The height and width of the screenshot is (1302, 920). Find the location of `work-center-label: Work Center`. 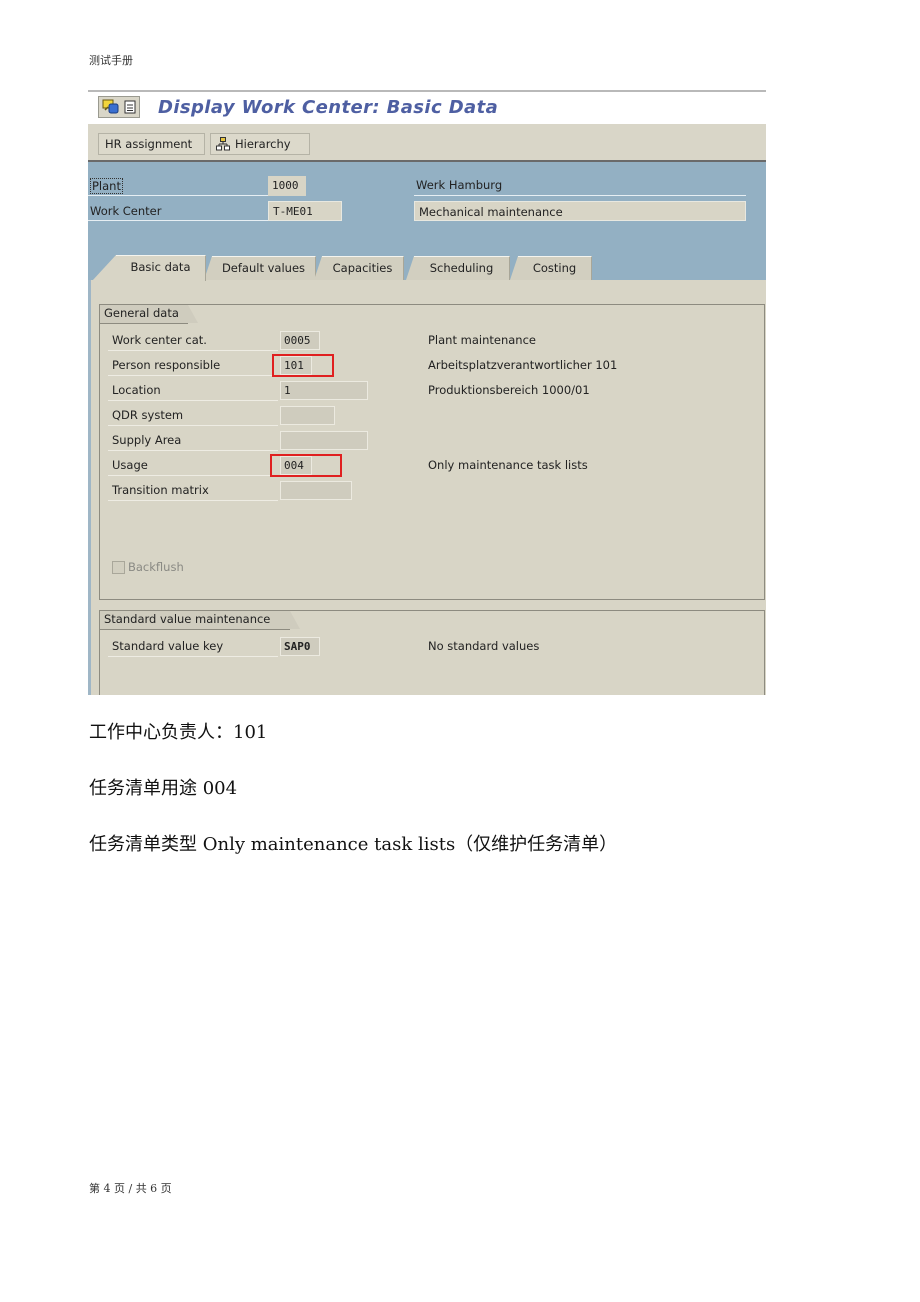

work-center-label: Work Center is located at coordinates (126, 211).